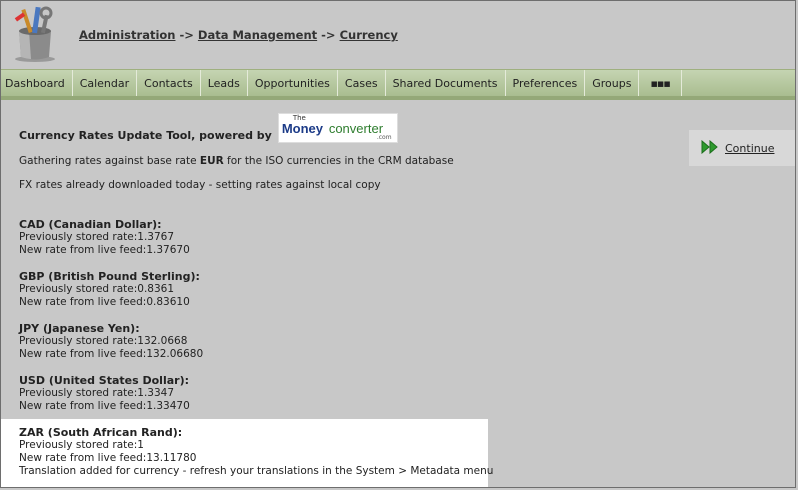  What do you see at coordinates (104, 302) in the screenshot?
I see `new-rate: New rate from live feed:0.83610` at bounding box center [104, 302].